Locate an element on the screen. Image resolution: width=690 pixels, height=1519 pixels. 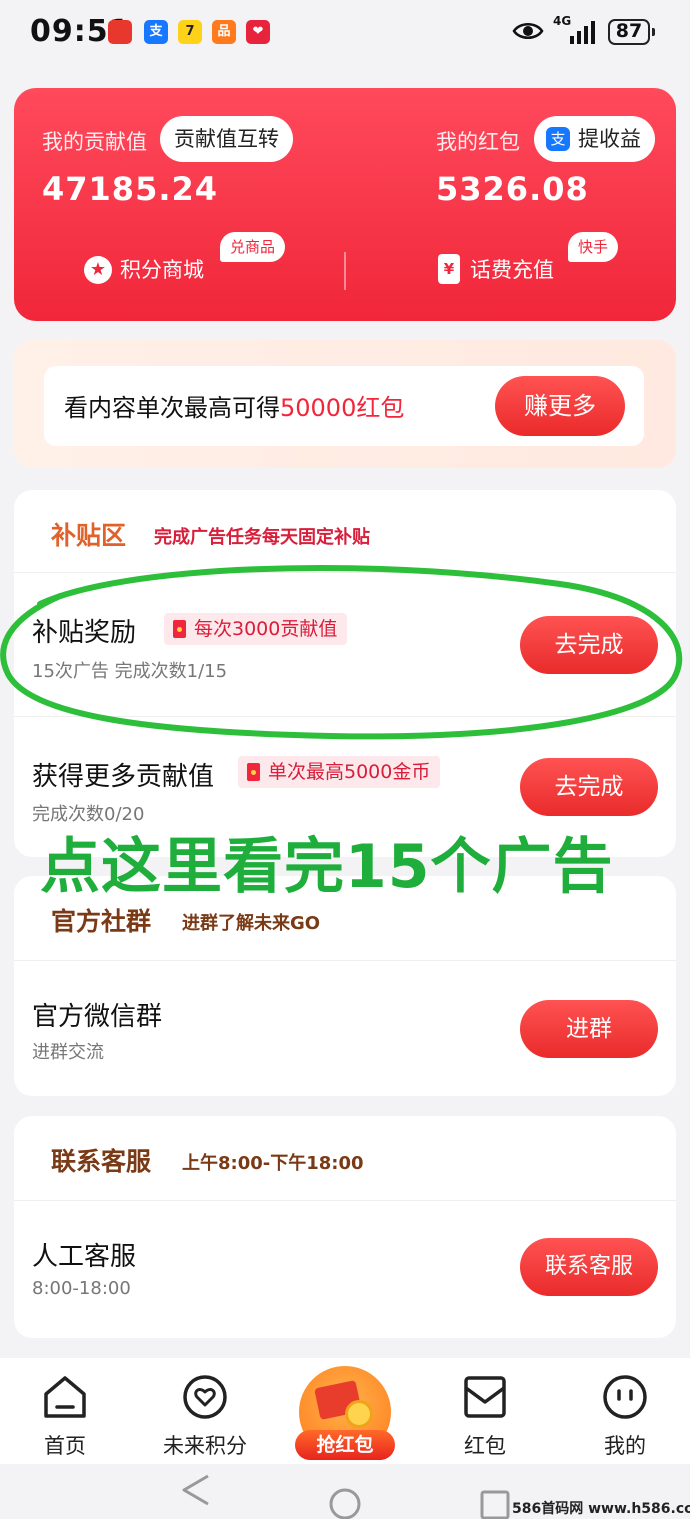
promo-inner: 看内容单次最高可得50000红包 赚更多 is located at coordinates (344, 406).